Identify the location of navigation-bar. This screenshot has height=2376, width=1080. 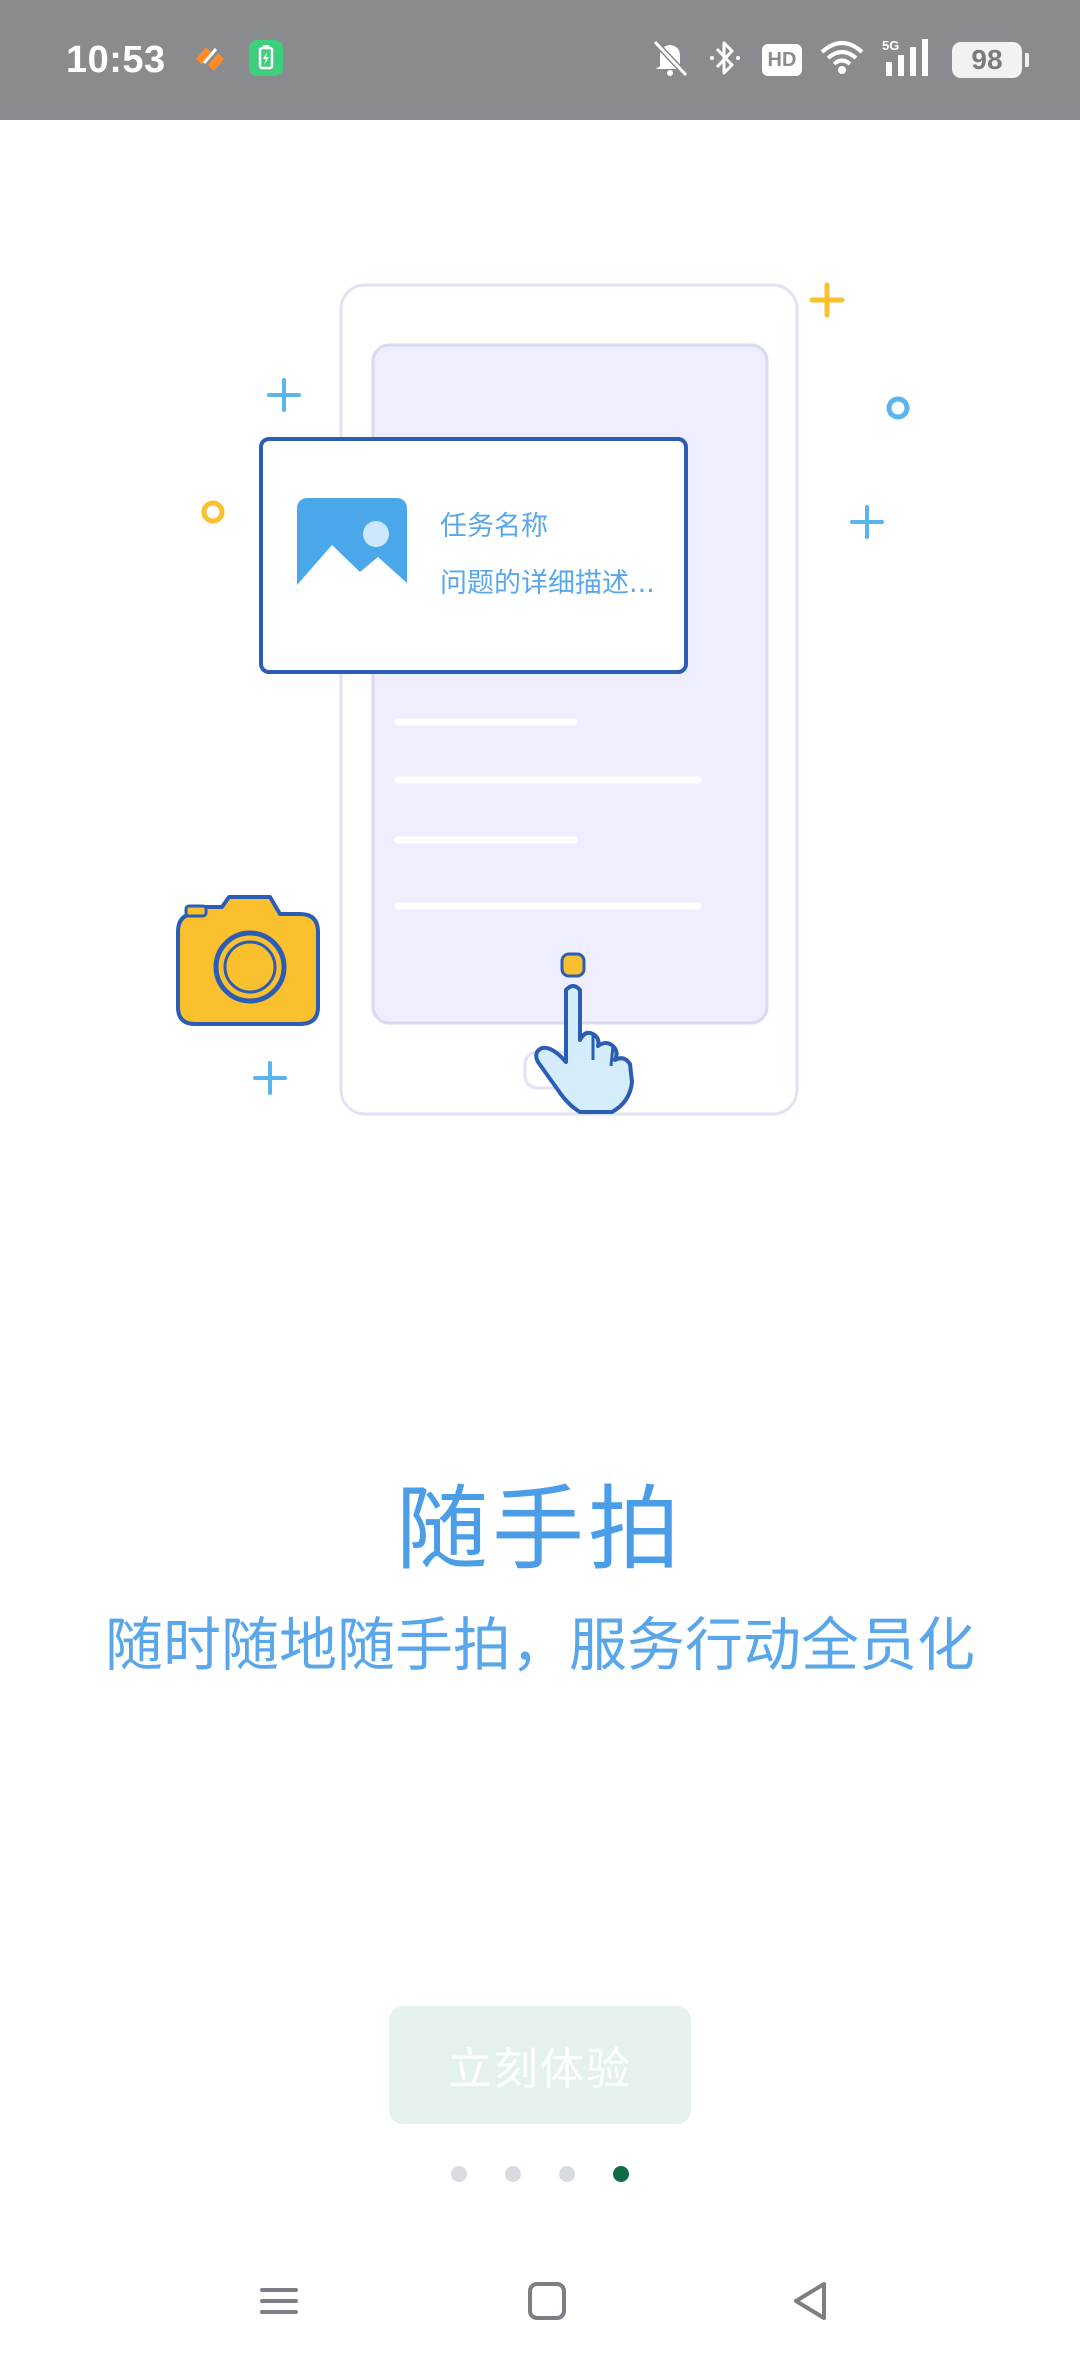
(540, 2316).